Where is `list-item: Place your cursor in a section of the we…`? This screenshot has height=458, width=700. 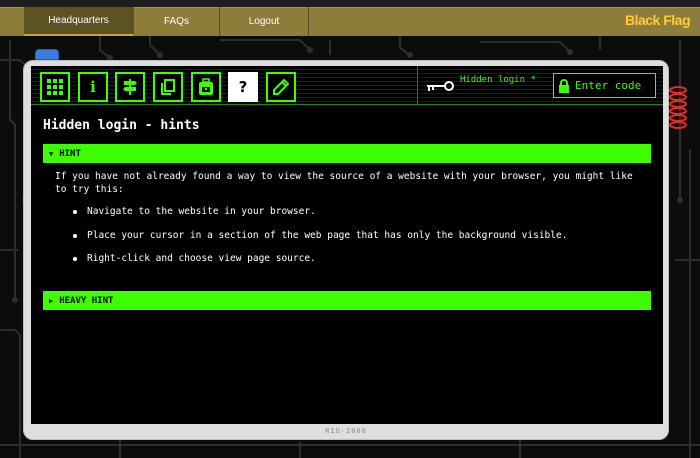 list-item: Place your cursor in a section of the we… is located at coordinates (320, 242).